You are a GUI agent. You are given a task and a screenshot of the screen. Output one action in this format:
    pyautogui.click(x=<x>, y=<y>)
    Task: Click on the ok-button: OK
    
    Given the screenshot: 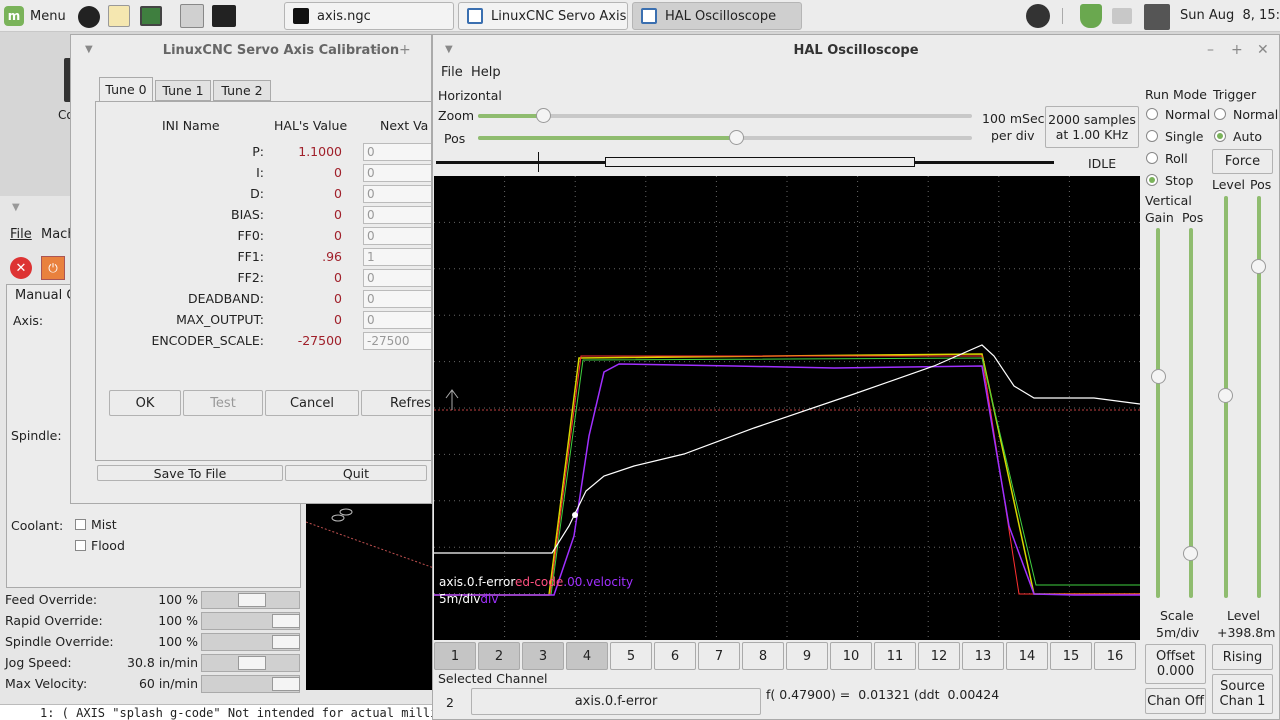 What is the action you would take?
    pyautogui.click(x=145, y=403)
    